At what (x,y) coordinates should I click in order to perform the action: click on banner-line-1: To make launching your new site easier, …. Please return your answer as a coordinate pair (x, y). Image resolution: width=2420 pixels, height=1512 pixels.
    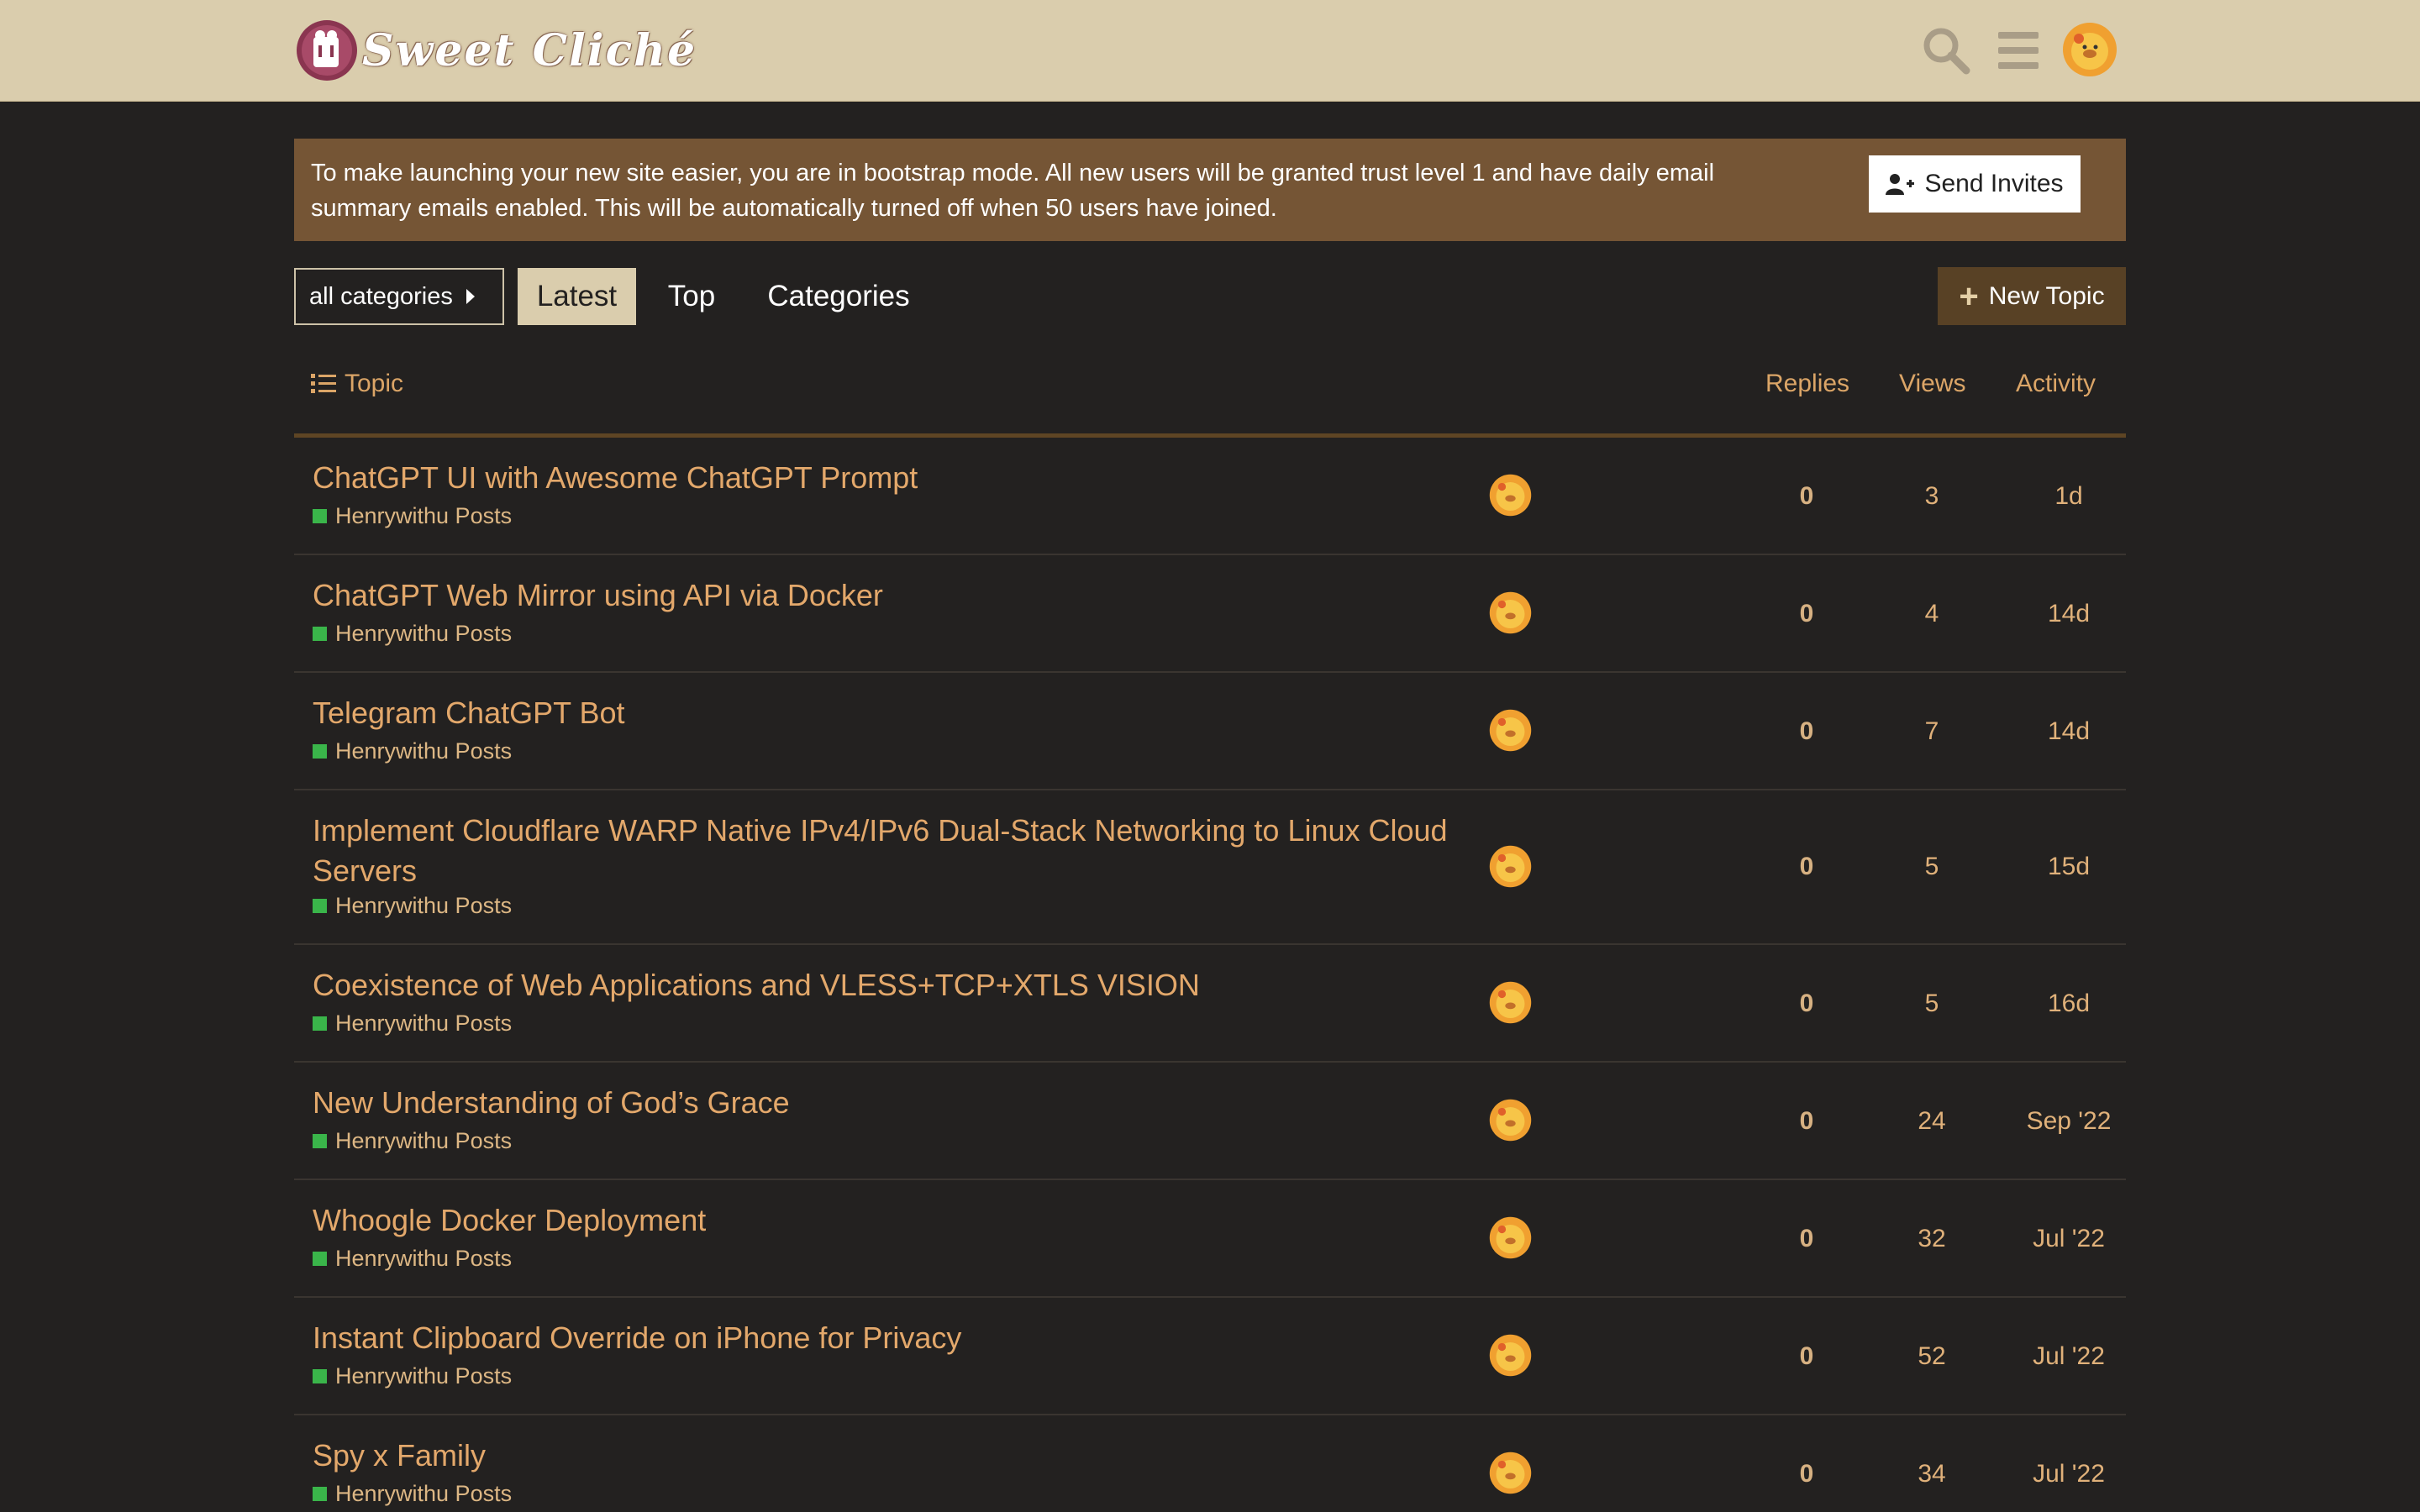
    Looking at the image, I should click on (1013, 173).